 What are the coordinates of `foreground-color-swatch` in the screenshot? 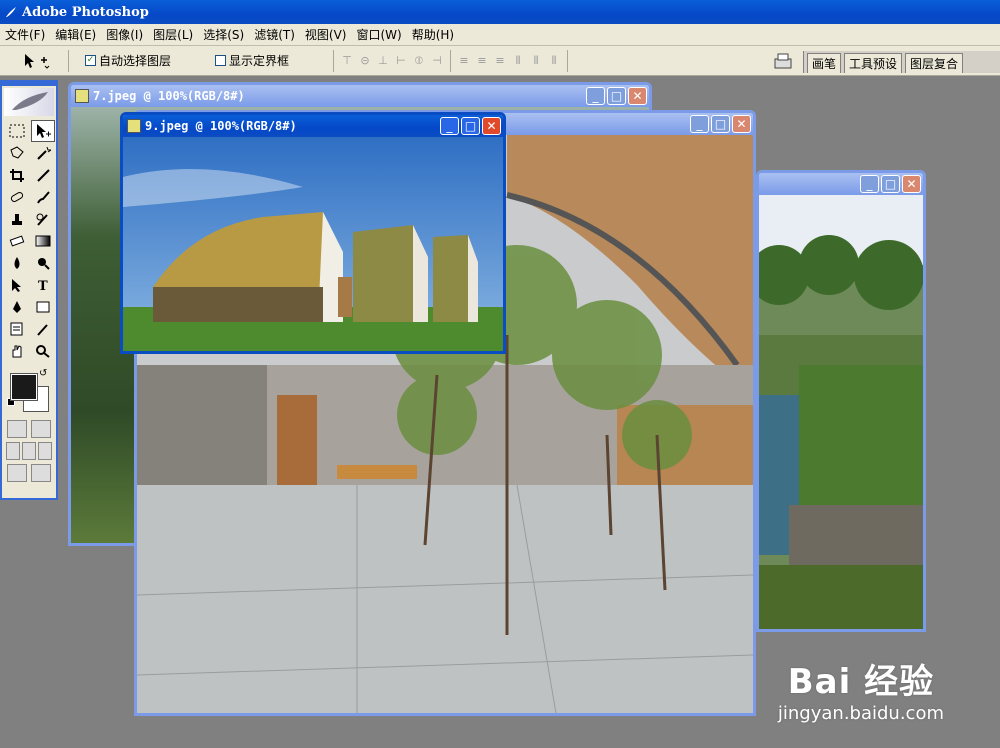 It's located at (24, 387).